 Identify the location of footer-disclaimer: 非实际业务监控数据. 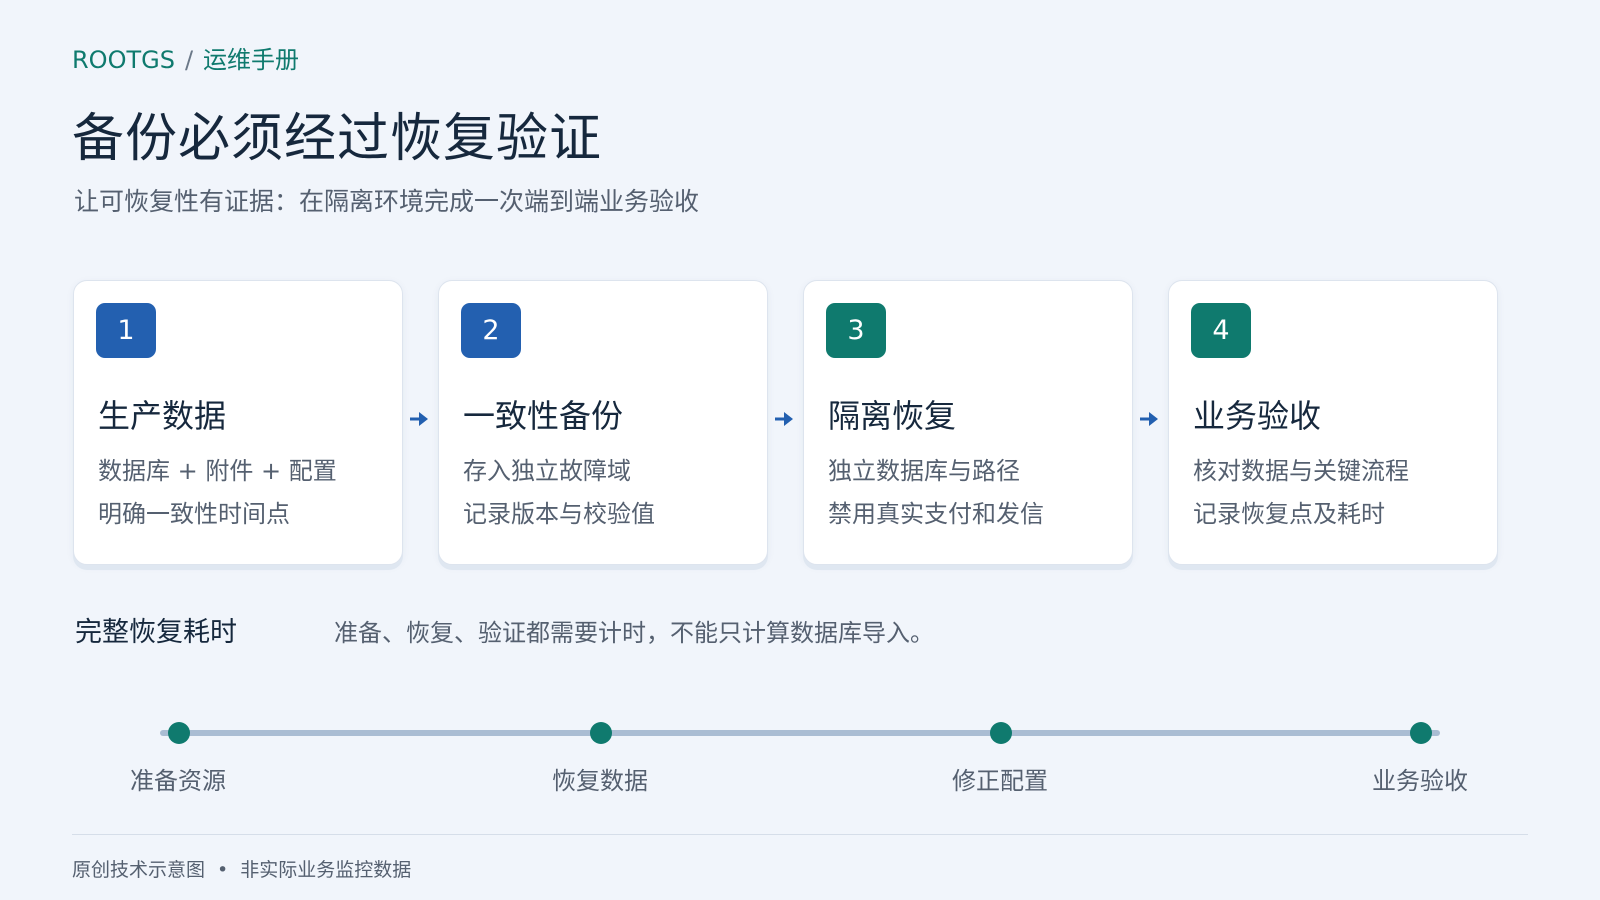
(326, 870).